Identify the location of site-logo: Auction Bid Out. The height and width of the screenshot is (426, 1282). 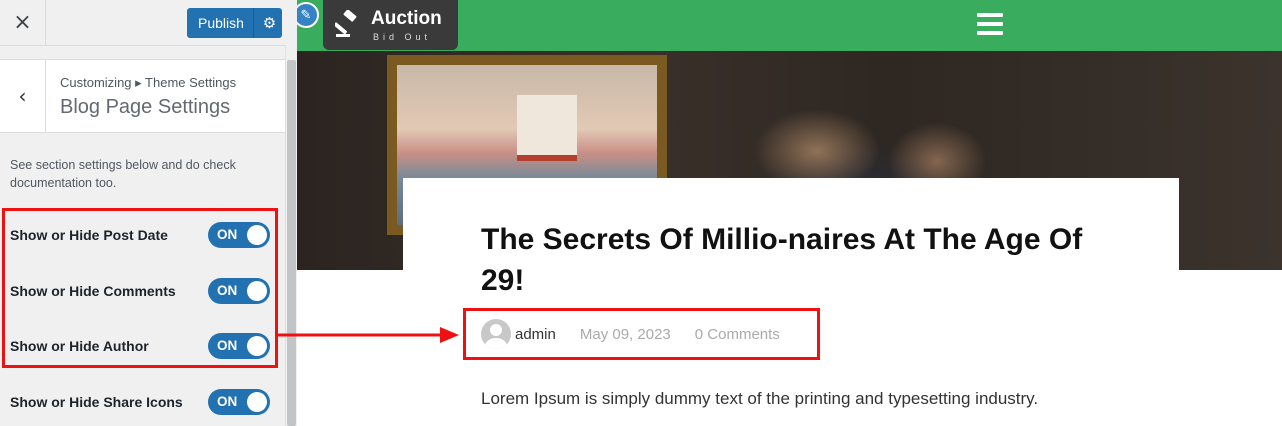
(390, 25).